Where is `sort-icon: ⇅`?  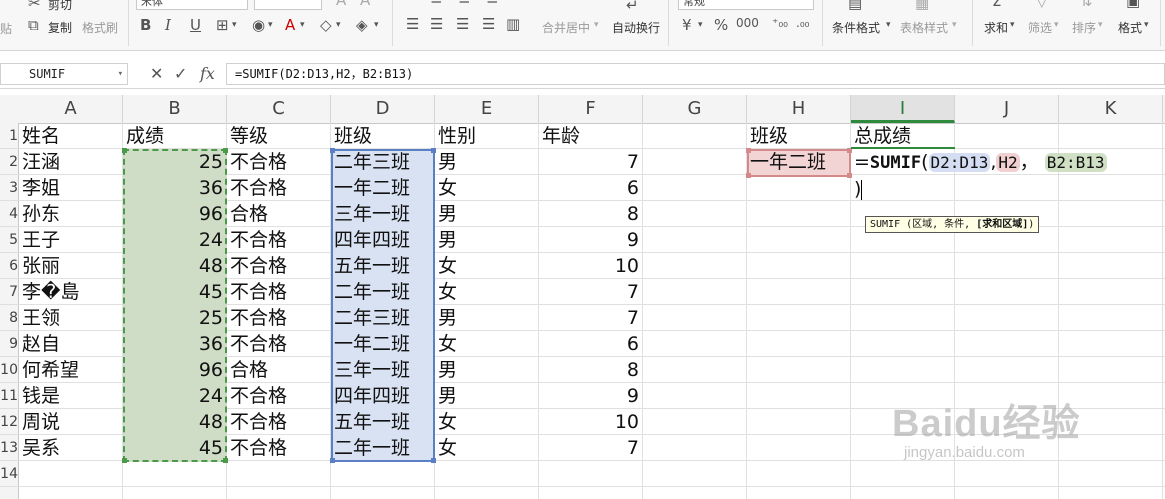 sort-icon: ⇅ is located at coordinates (1086, 5).